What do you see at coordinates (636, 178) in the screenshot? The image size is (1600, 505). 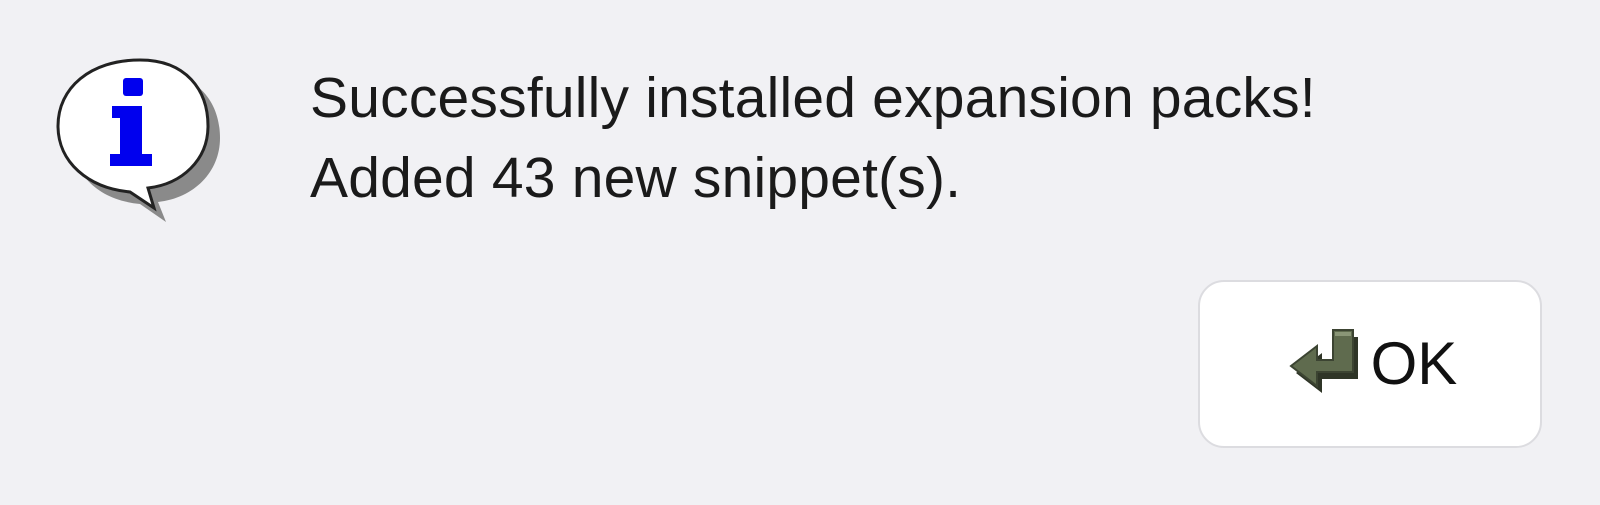 I see `message-line-2: Added 43 new snippet(s).` at bounding box center [636, 178].